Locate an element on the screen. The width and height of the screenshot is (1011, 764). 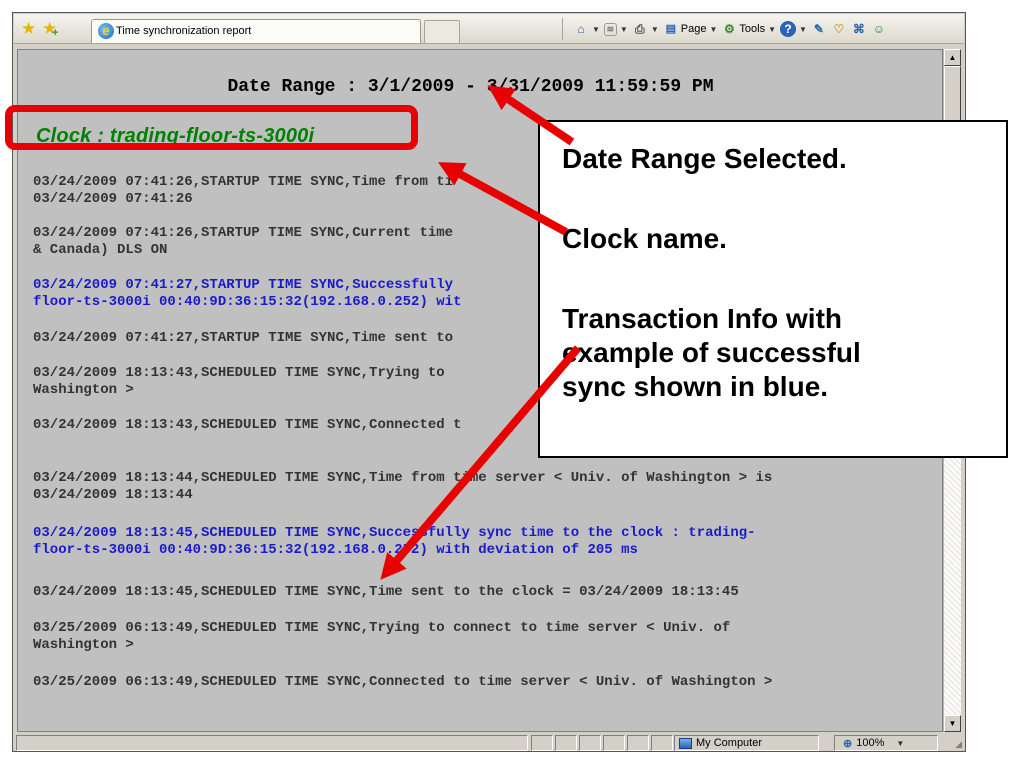
blog-icon: ⌘ is located at coordinates (858, 29).